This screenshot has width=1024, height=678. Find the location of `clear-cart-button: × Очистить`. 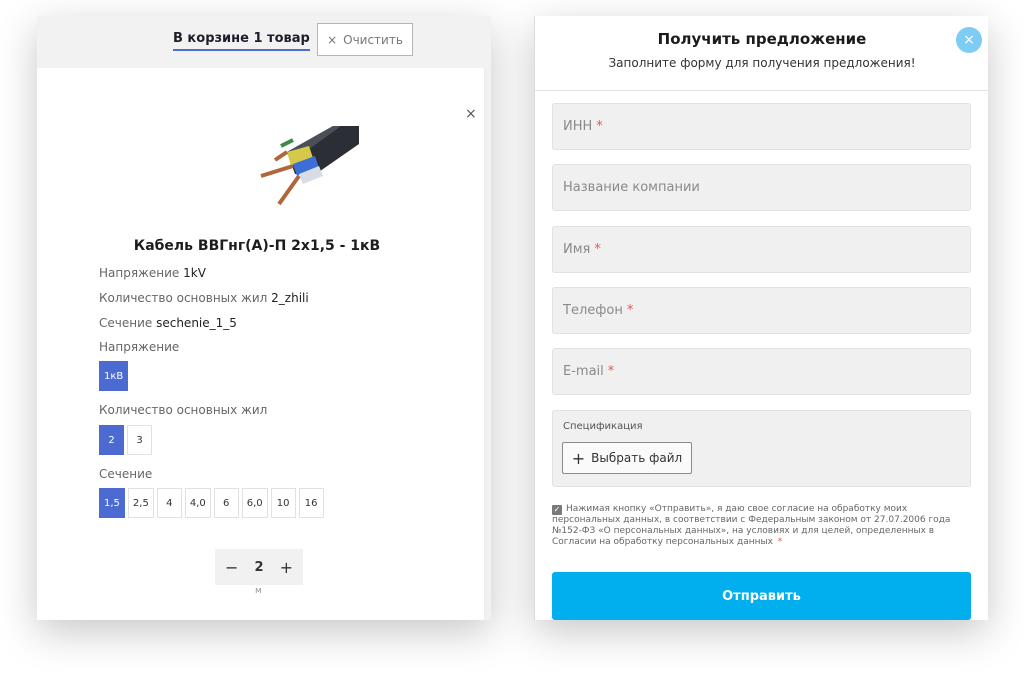

clear-cart-button: × Очистить is located at coordinates (365, 39).